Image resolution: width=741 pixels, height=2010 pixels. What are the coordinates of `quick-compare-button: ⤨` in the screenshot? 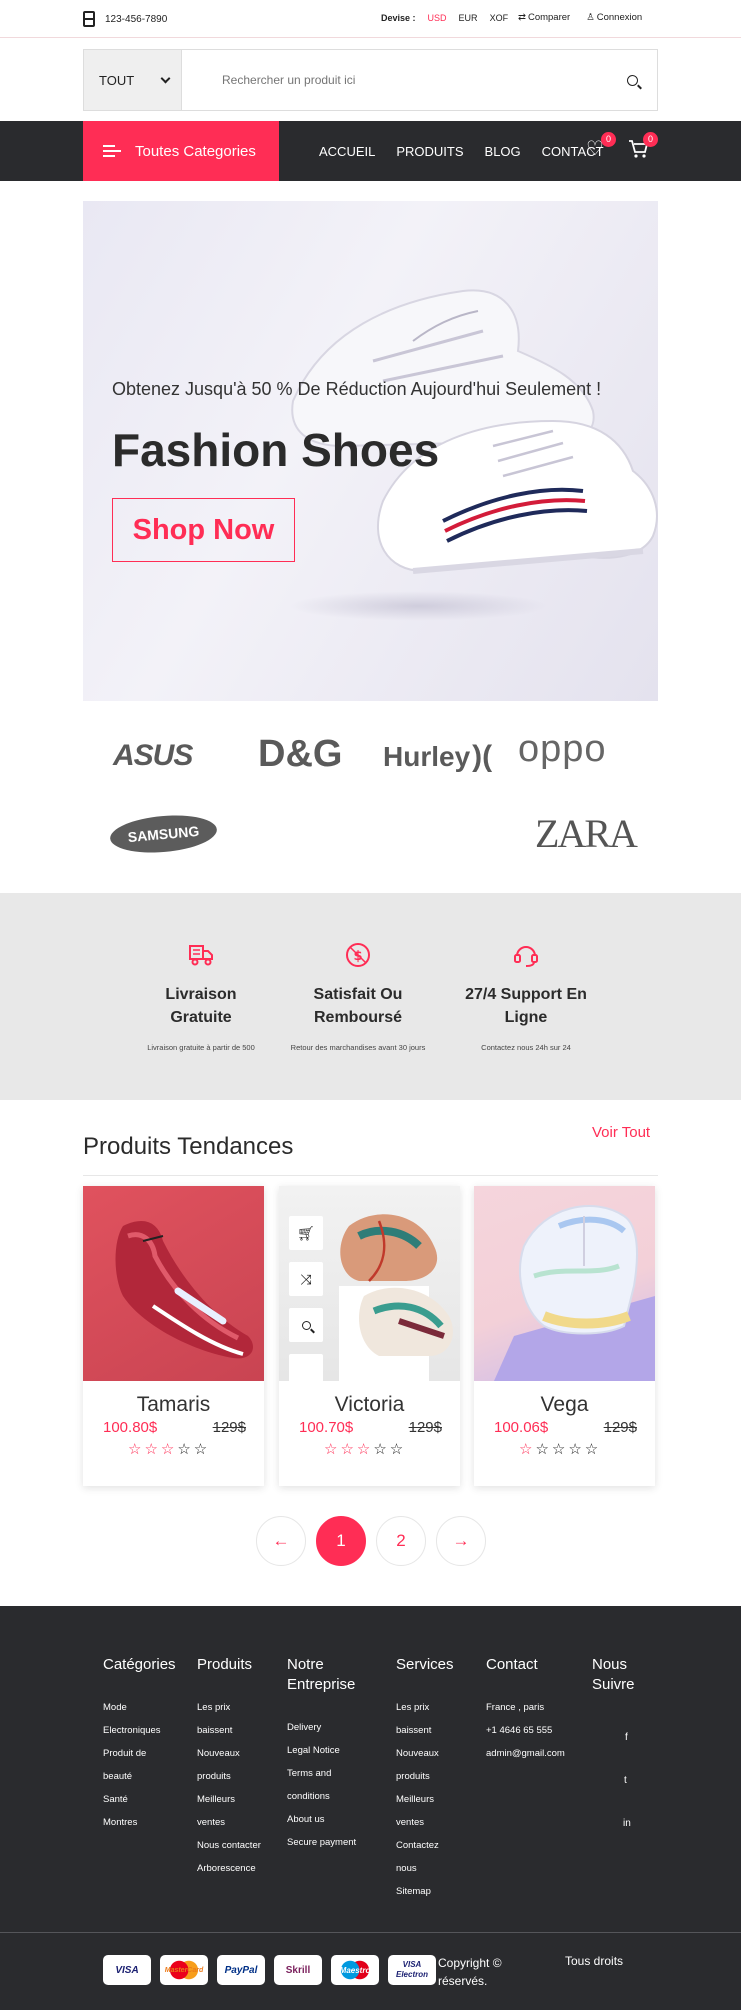 It's located at (306, 1279).